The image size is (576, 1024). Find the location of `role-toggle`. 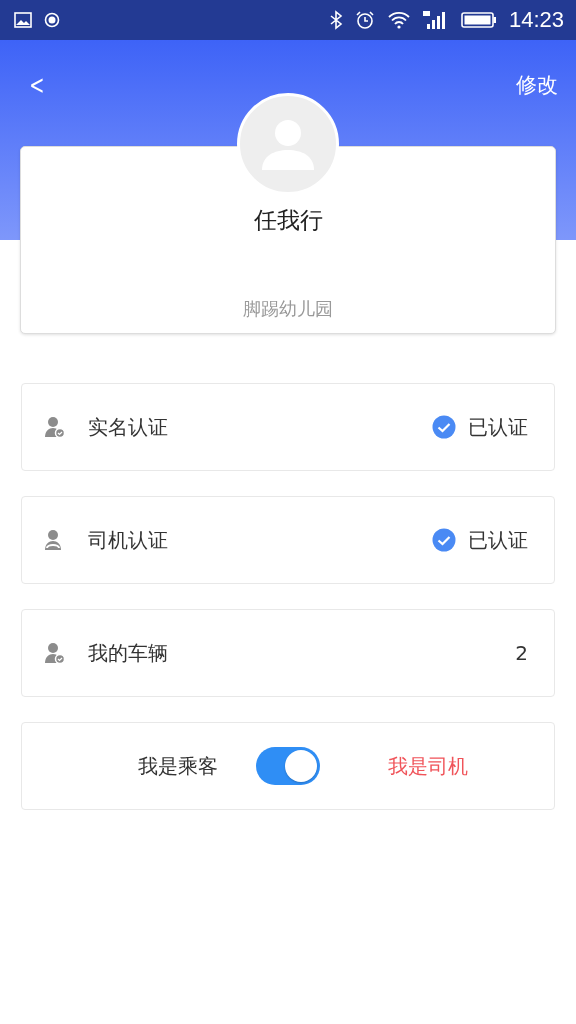

role-toggle is located at coordinates (288, 766).